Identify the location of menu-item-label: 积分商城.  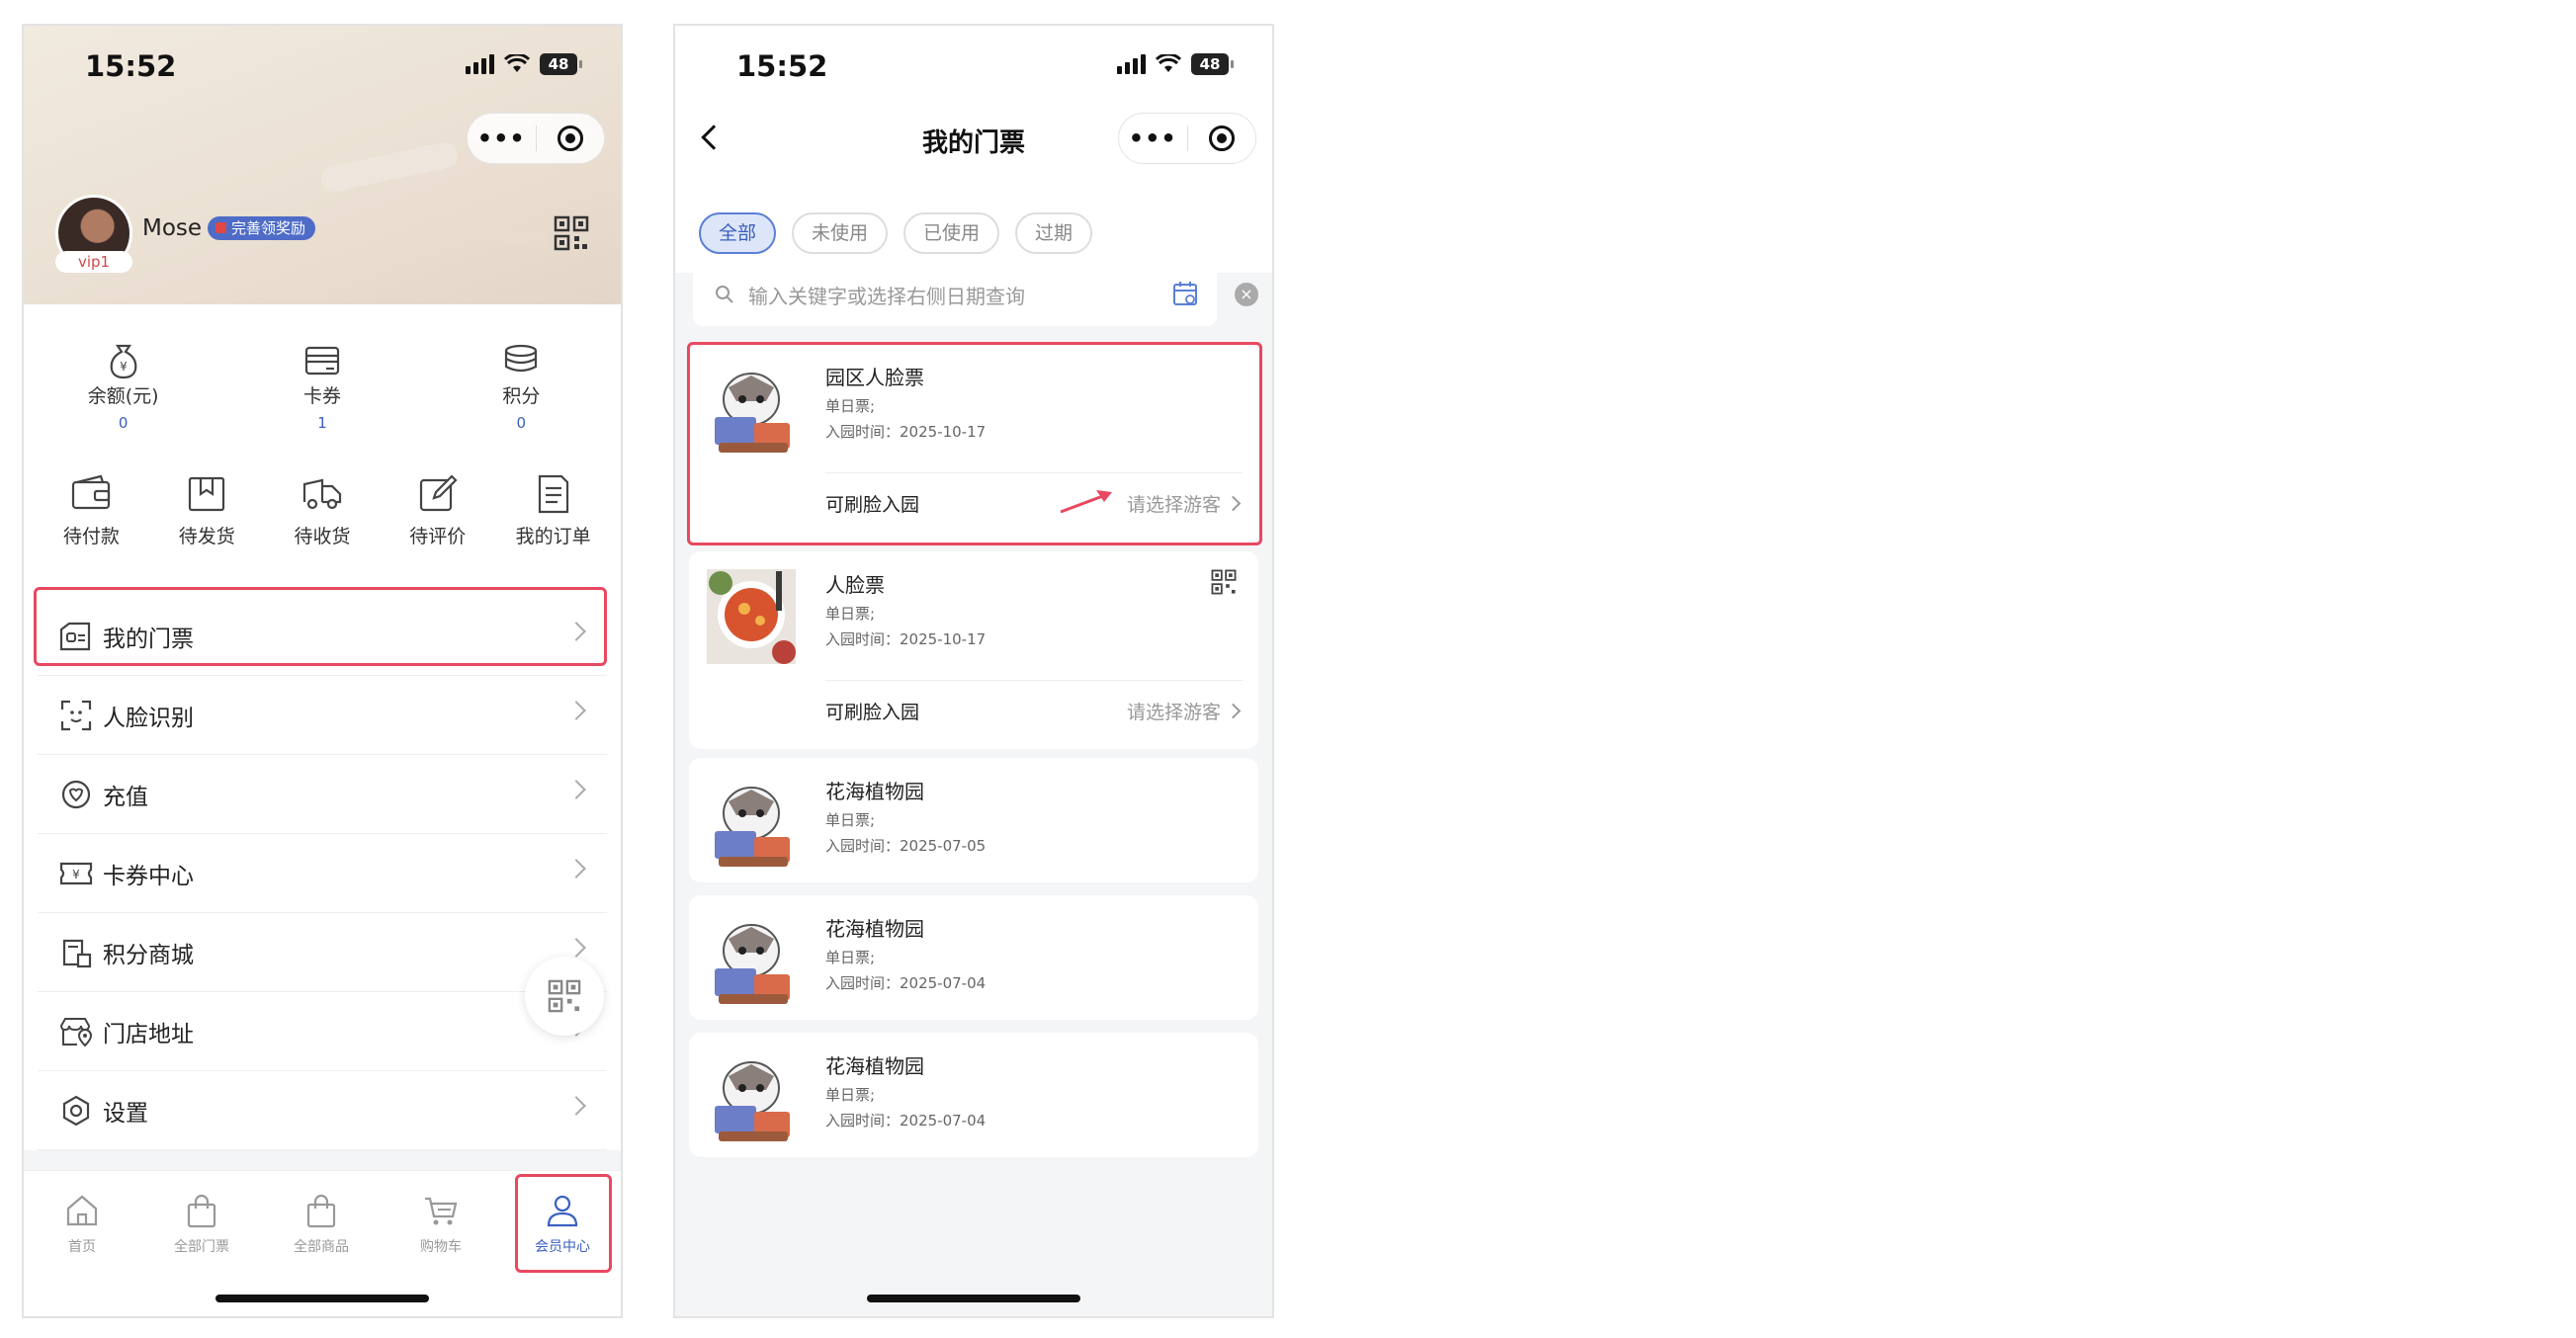
(148, 955).